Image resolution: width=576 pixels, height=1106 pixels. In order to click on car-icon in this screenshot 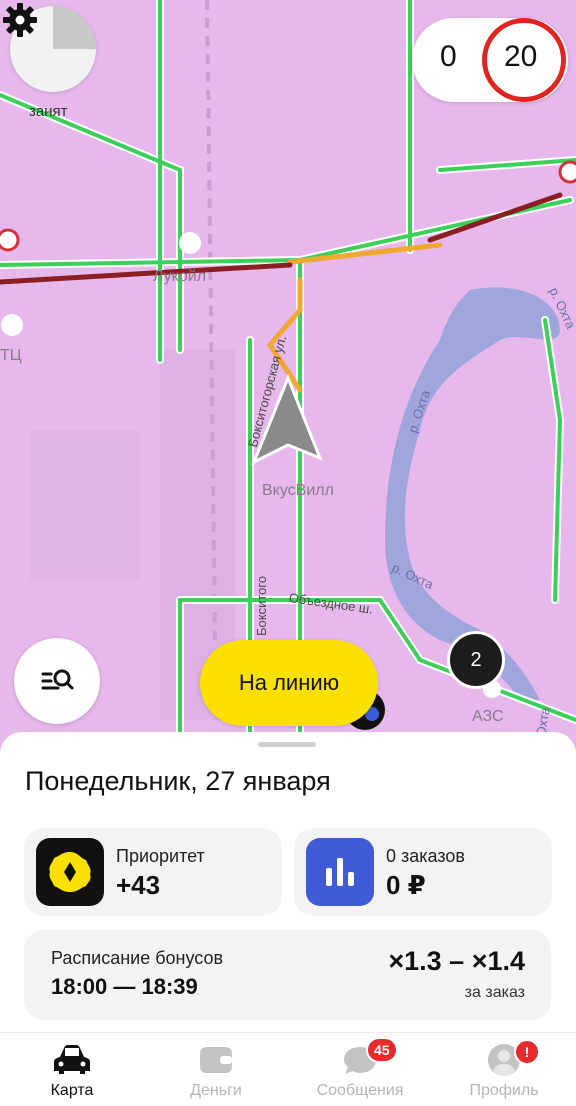, I will do `click(72, 1059)`.